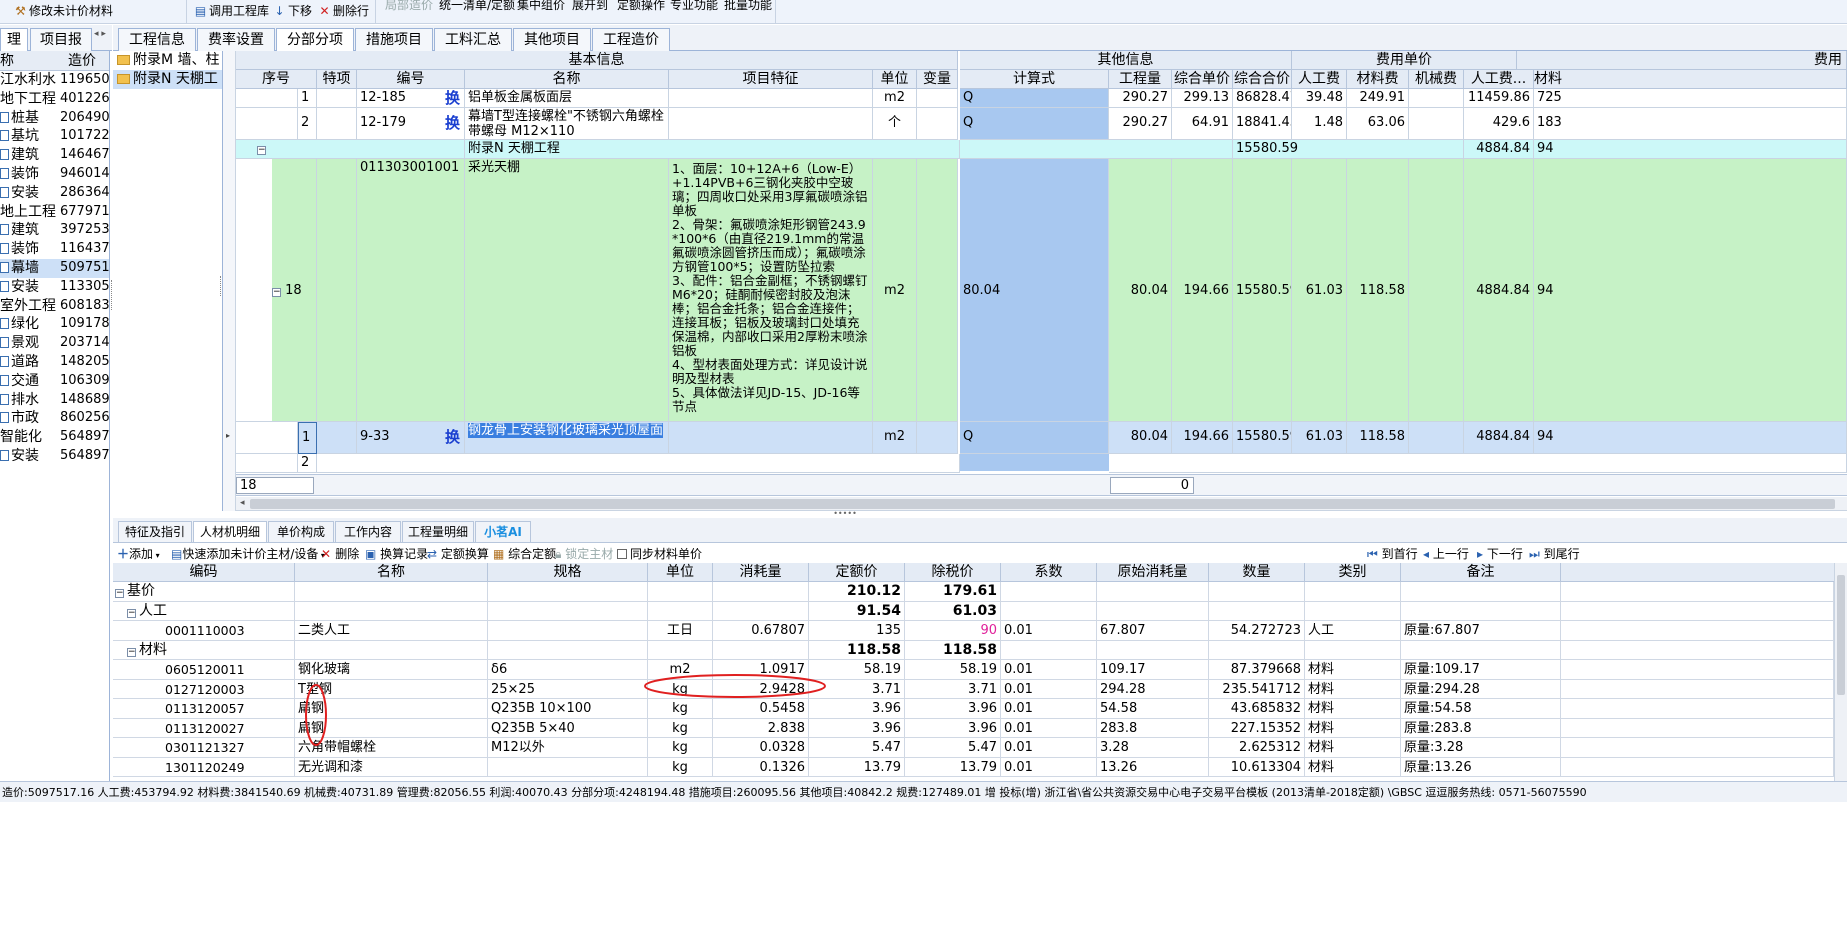 The height and width of the screenshot is (933, 1847). I want to click on row-name: 铝单板金属板面层, so click(567, 98).